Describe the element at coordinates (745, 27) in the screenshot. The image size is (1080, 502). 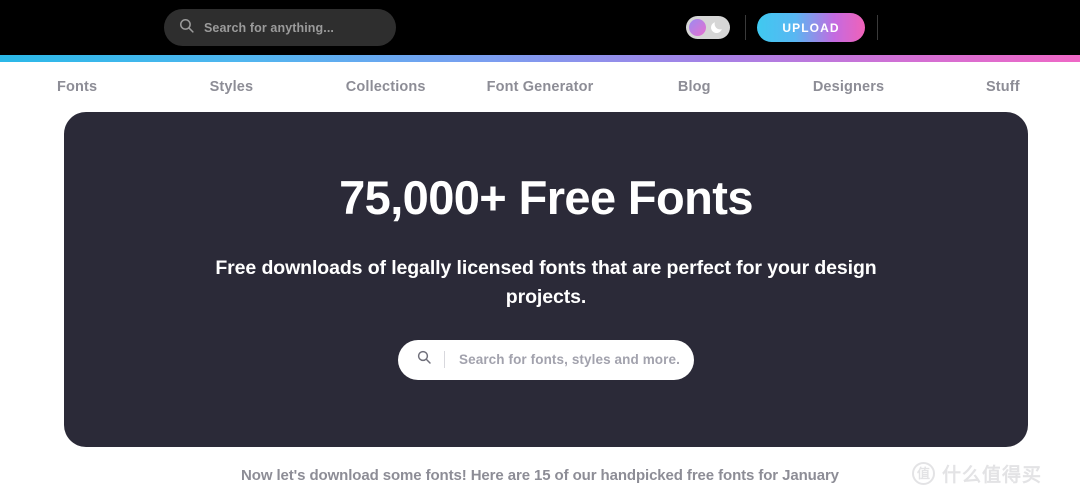
I see `header-divider-left` at that location.